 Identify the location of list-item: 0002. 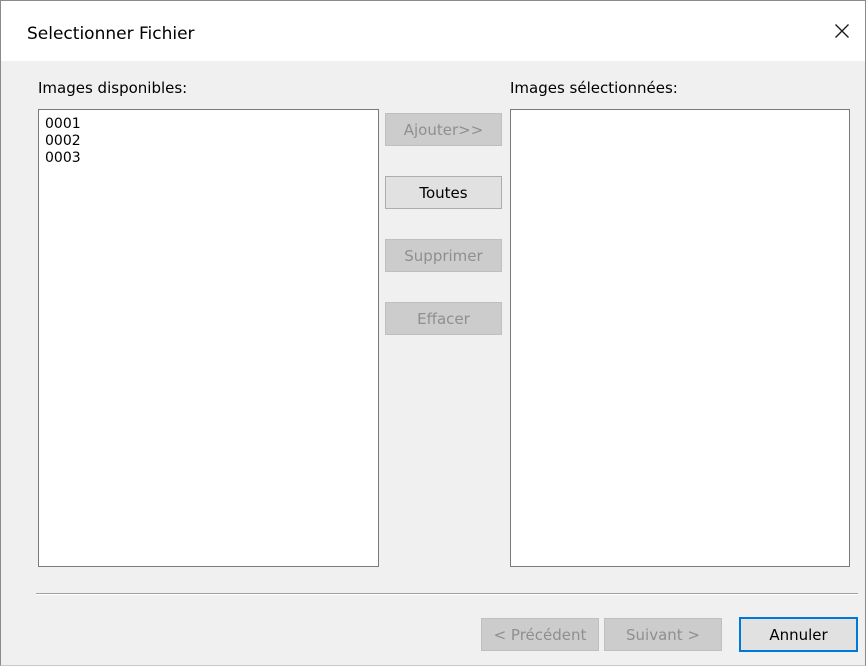
(208, 141).